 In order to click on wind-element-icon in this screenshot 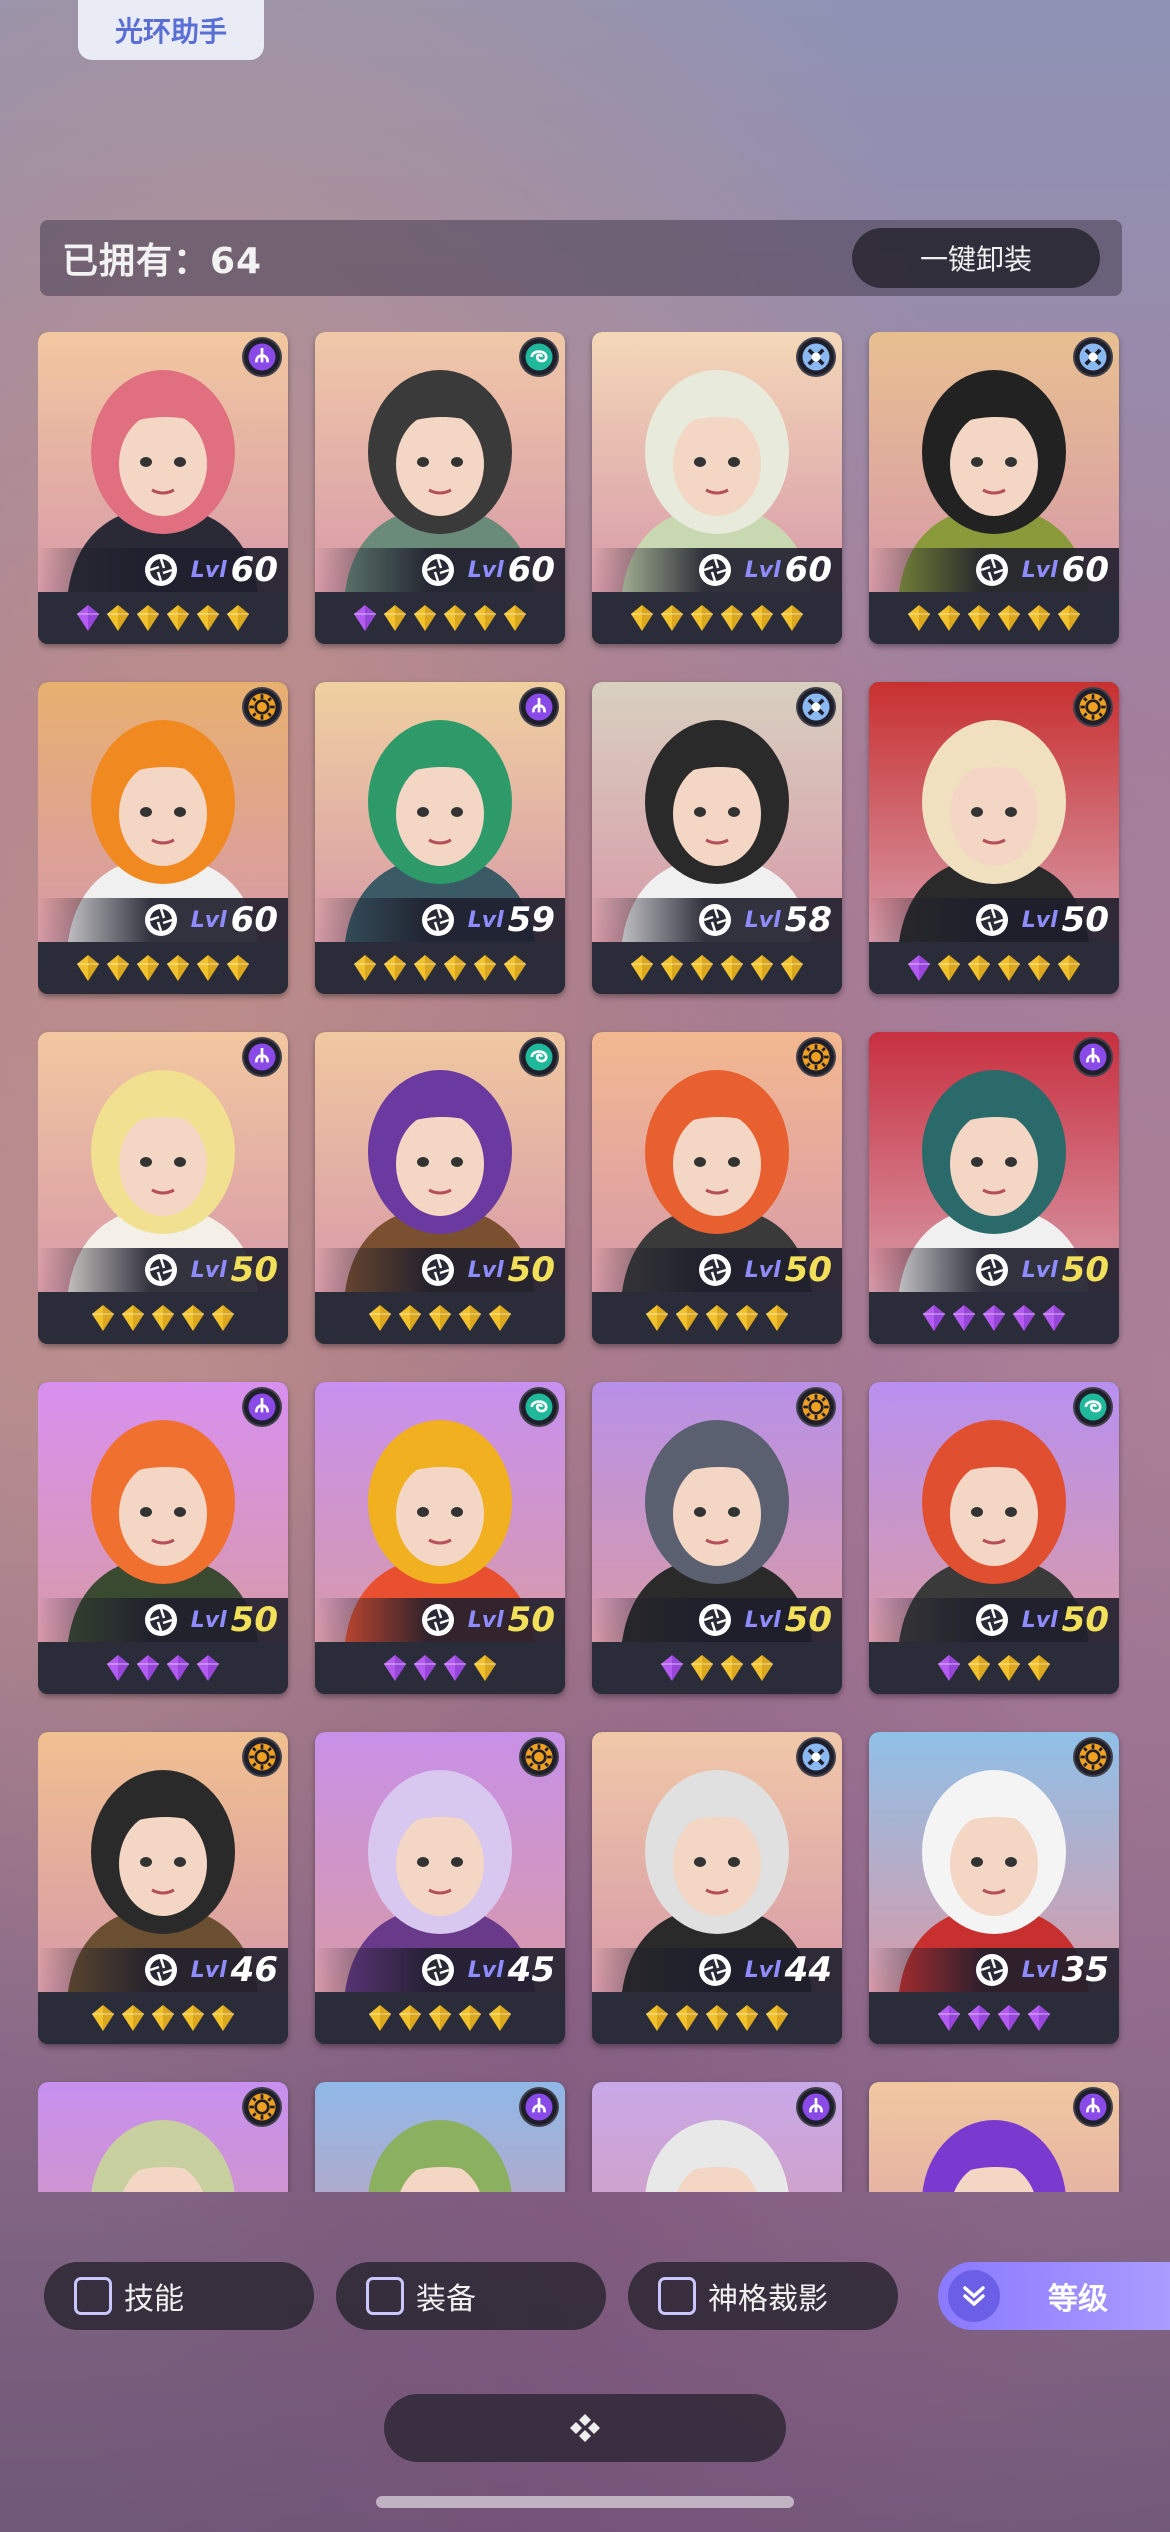, I will do `click(539, 1057)`.